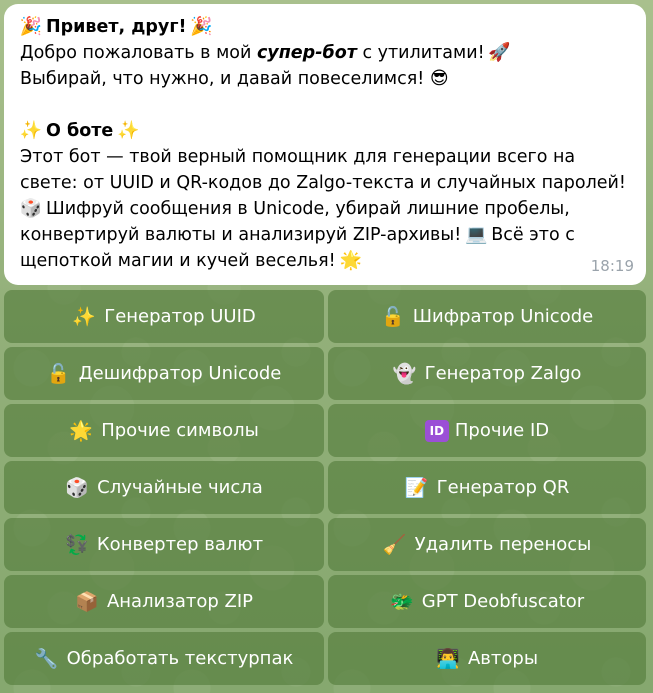 This screenshot has width=653, height=693. I want to click on button-label: Генератор UUID, so click(180, 316).